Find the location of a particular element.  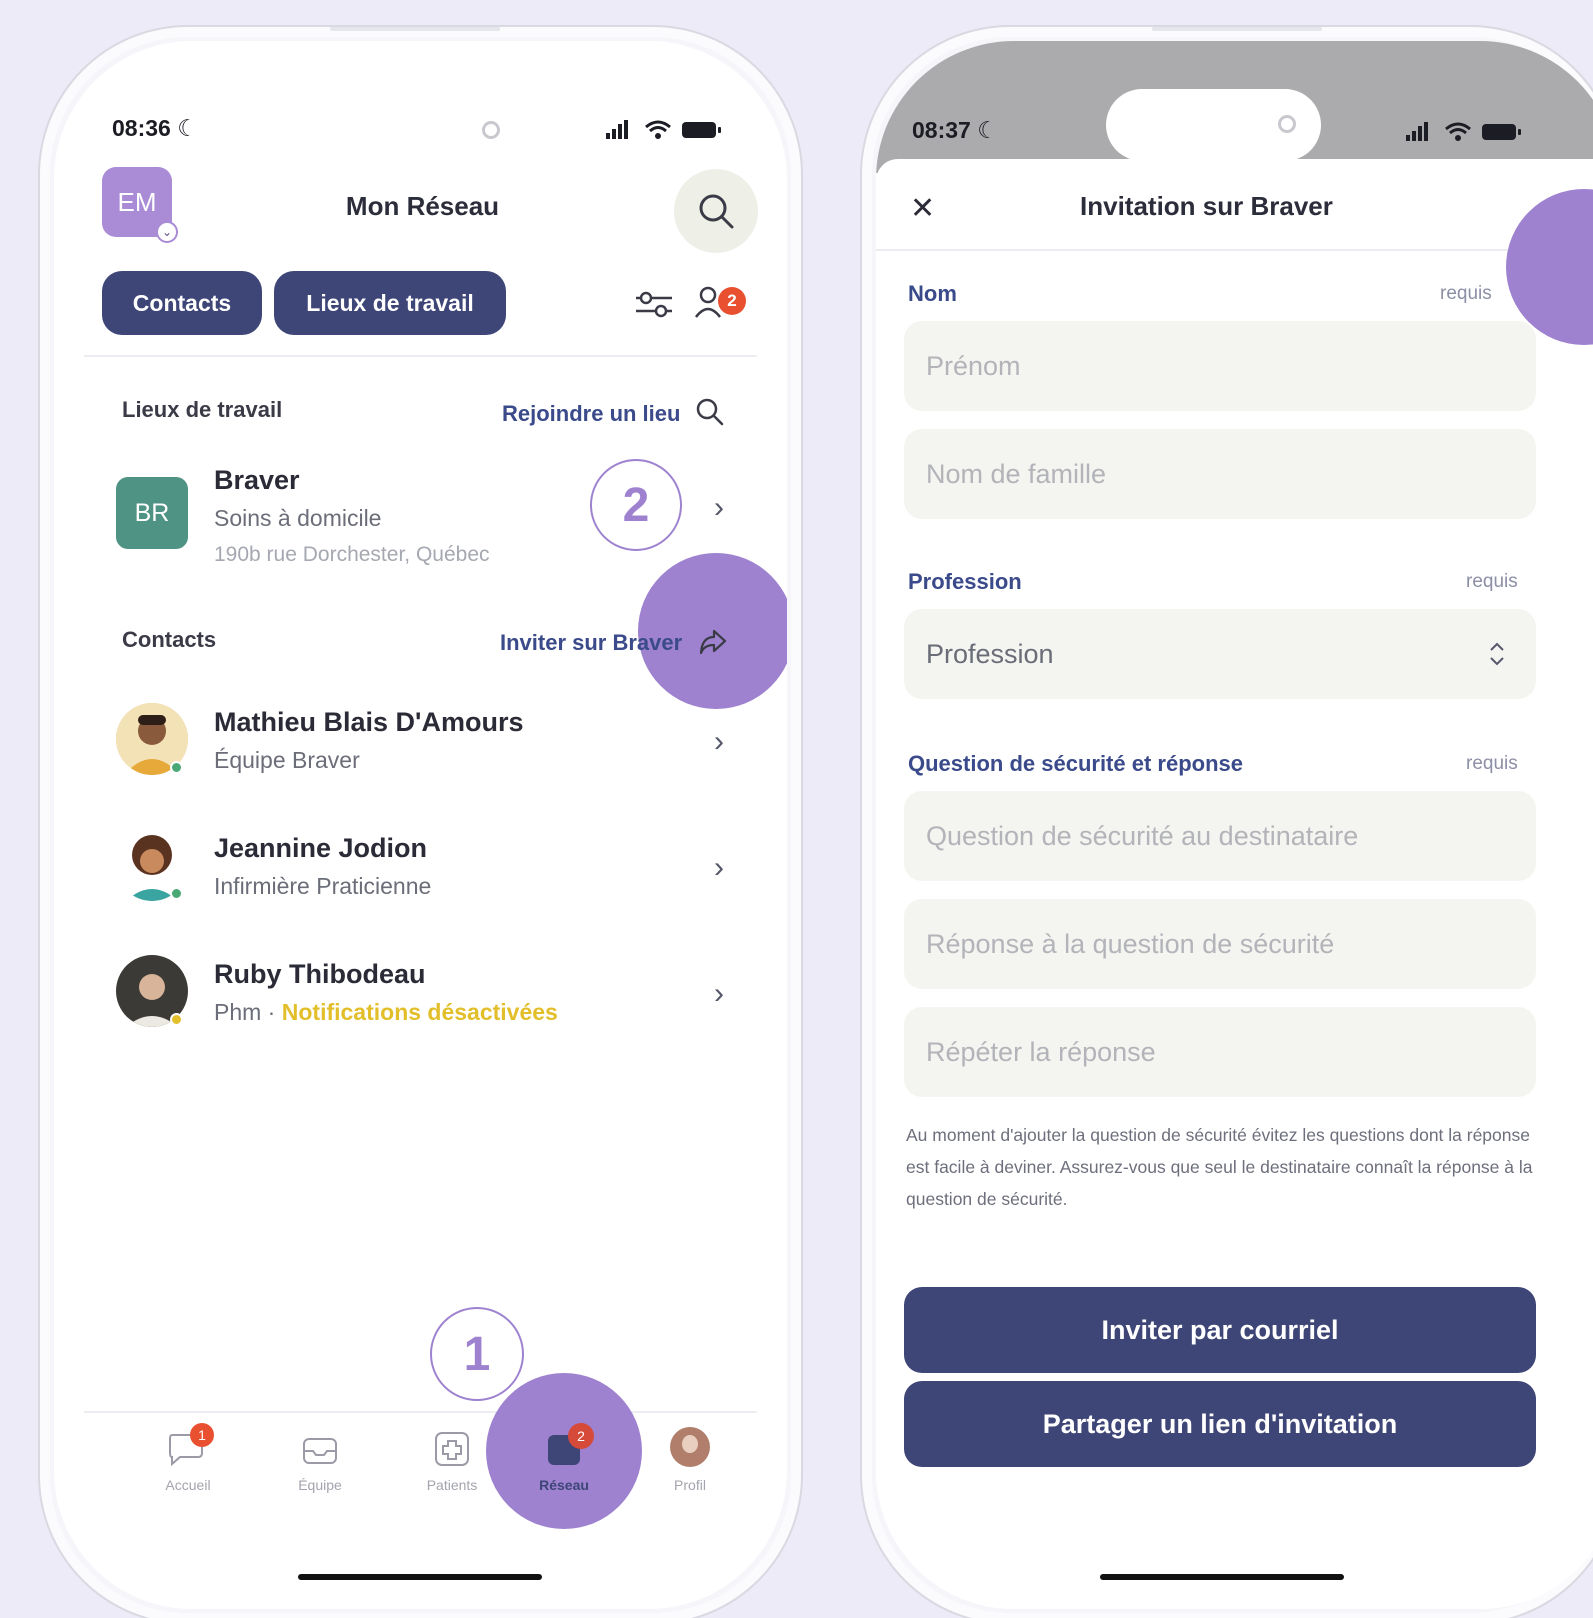

tab-reseau: 2 Réseau is located at coordinates (564, 1463).